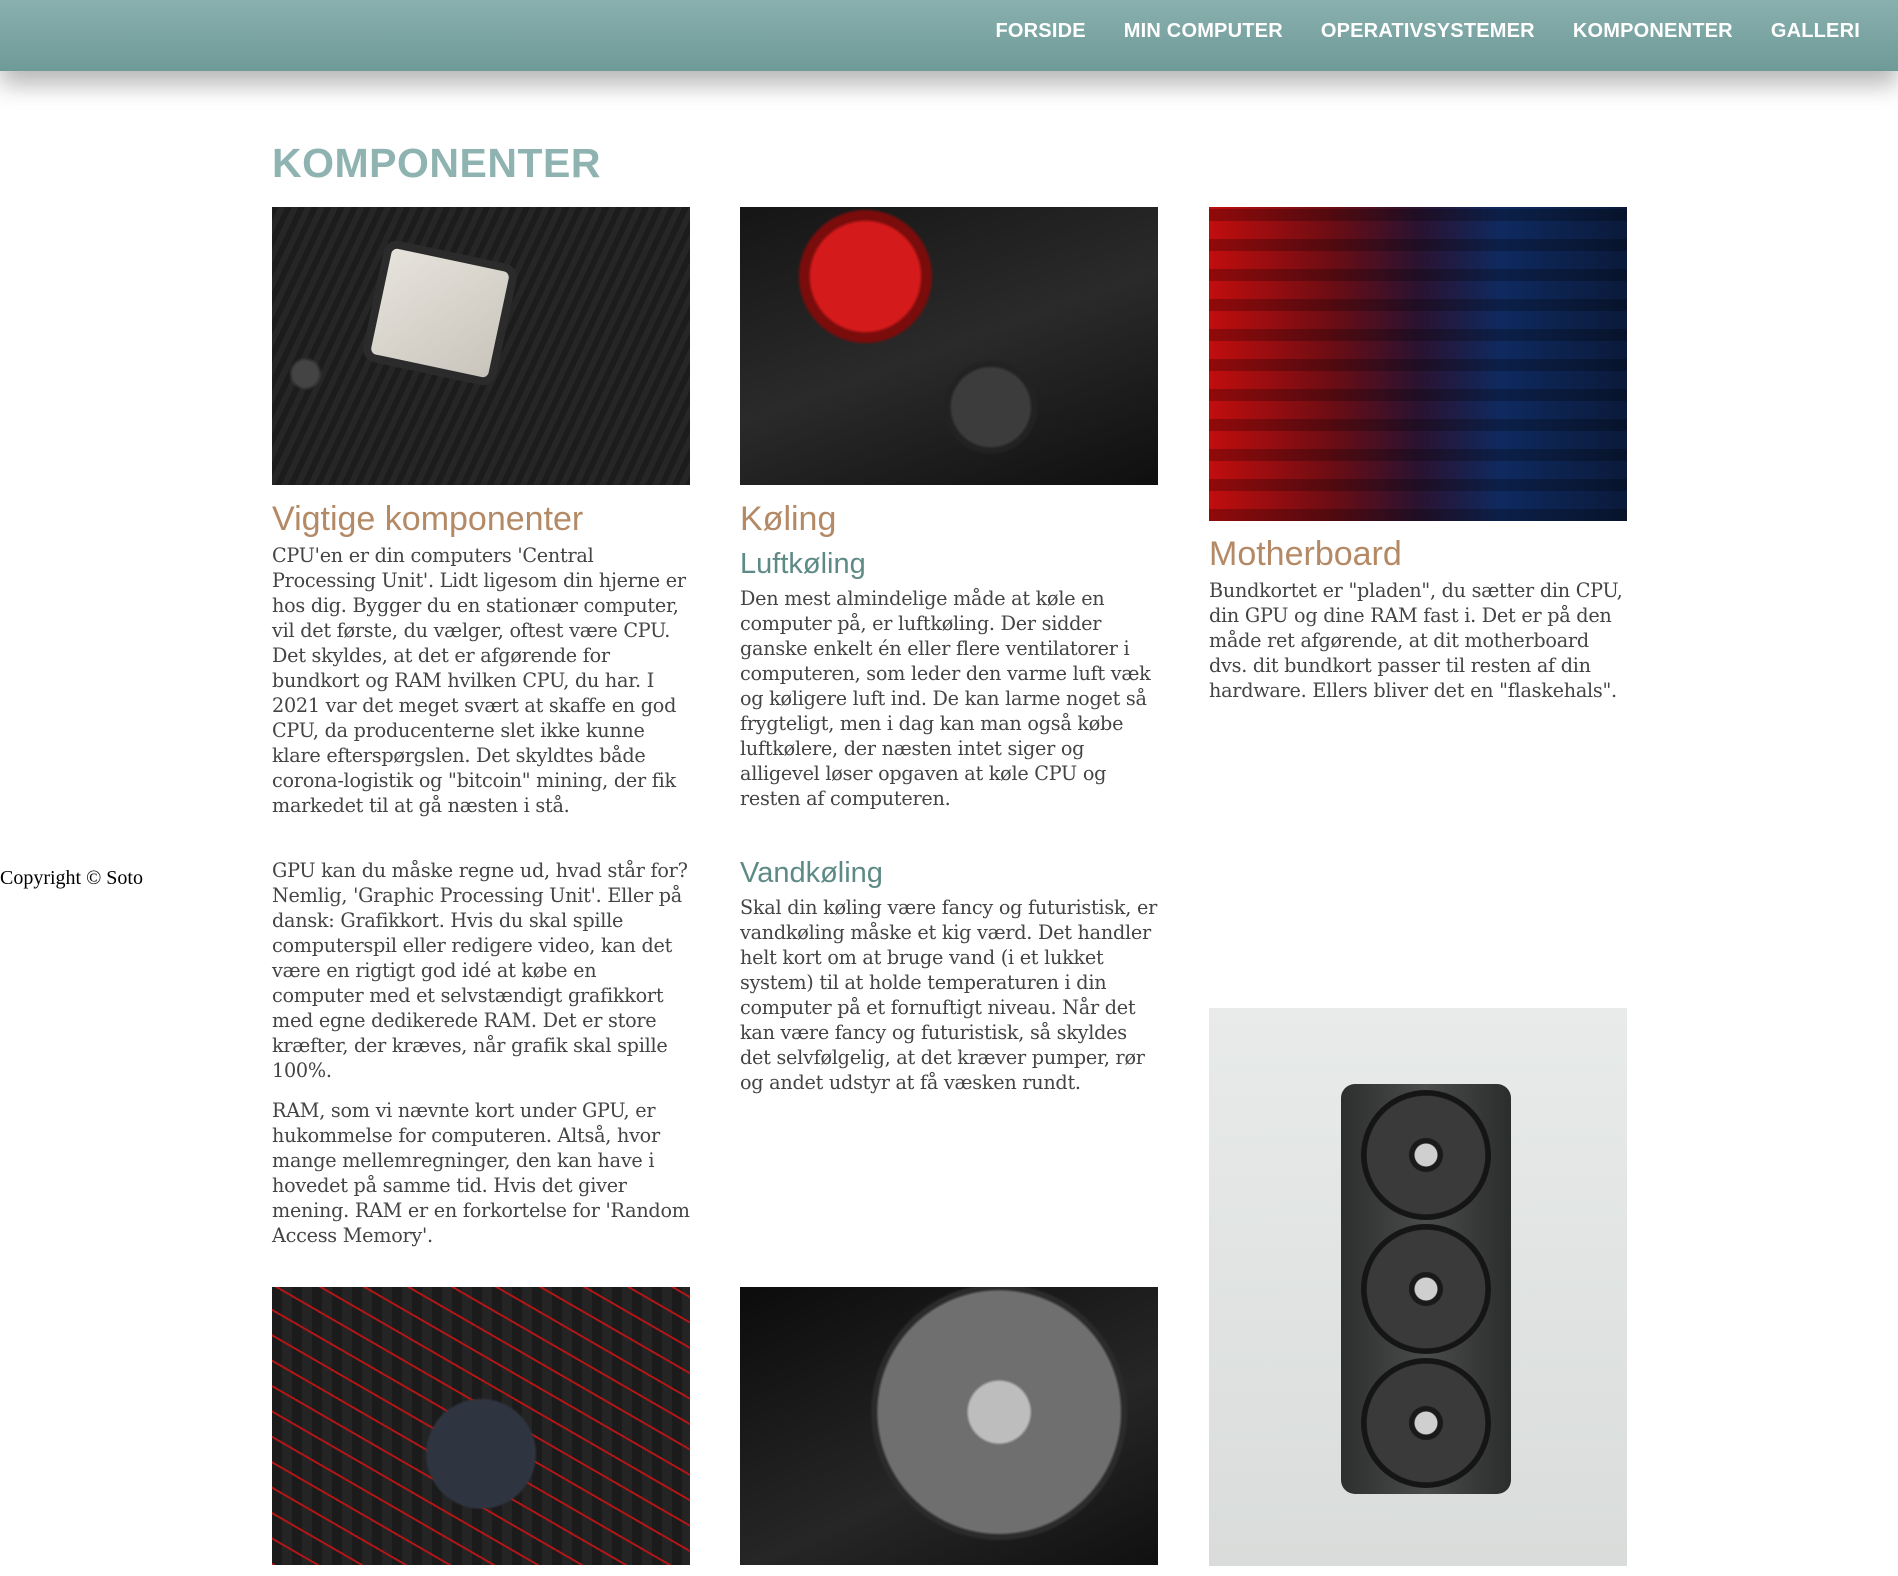 The image size is (1898, 1576). What do you see at coordinates (1040, 31) in the screenshot?
I see `nav-link-forside: FORSIDE` at bounding box center [1040, 31].